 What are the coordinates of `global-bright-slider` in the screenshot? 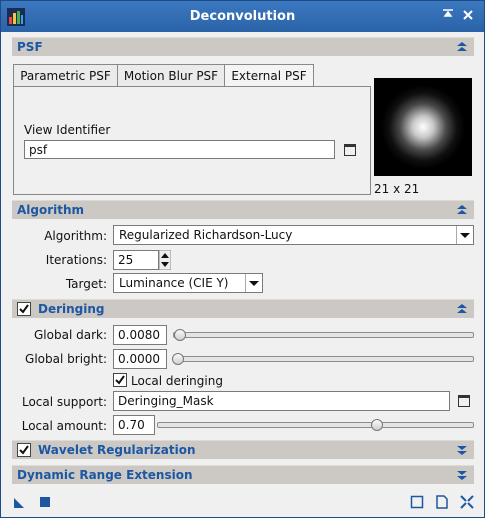 It's located at (323, 359).